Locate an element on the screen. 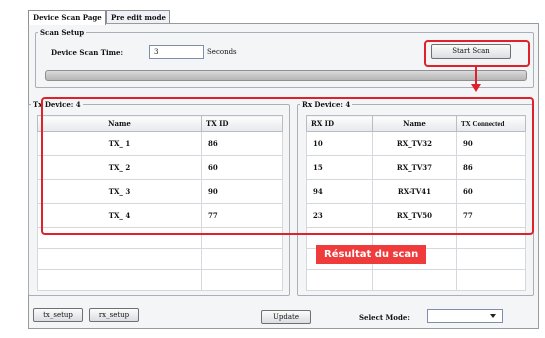  annotation-arrow-head is located at coordinates (476, 88).